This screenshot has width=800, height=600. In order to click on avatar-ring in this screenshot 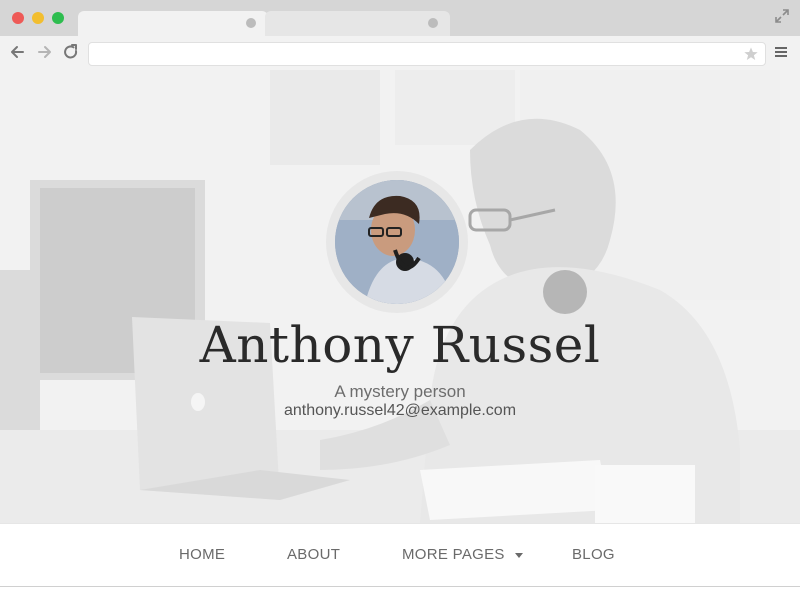, I will do `click(397, 242)`.